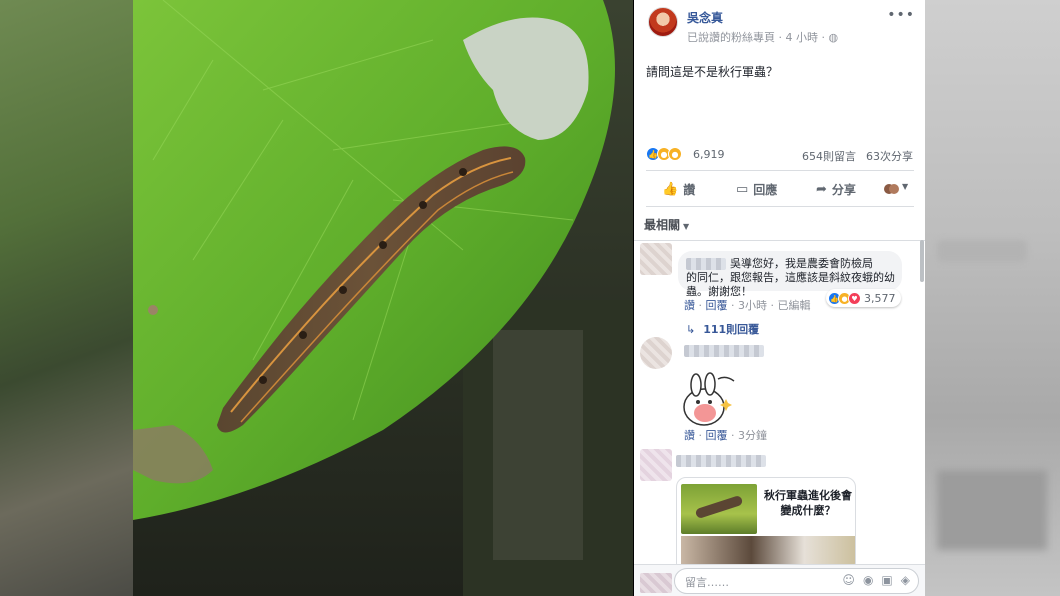 This screenshot has width=1060, height=596. I want to click on comment-sort: 最相關 ▼, so click(666, 224).